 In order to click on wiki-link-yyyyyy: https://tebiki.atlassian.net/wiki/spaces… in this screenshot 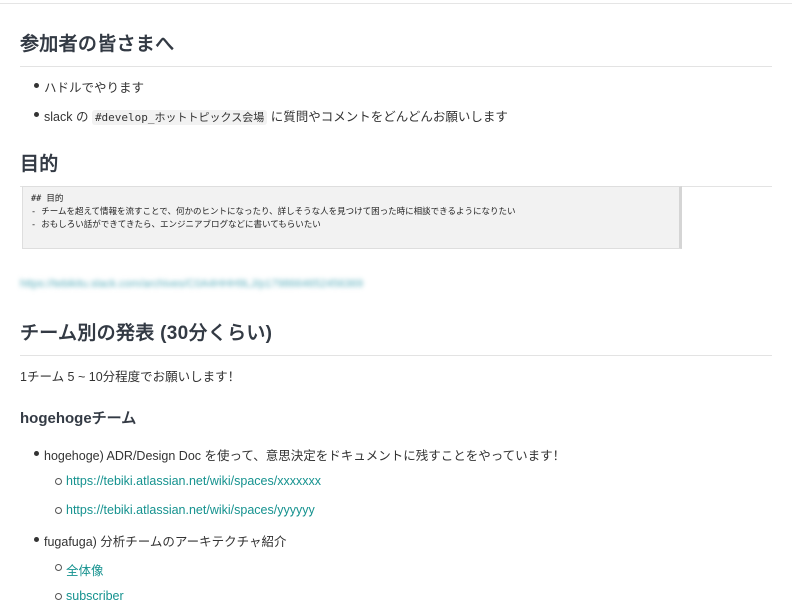, I will do `click(190, 510)`.